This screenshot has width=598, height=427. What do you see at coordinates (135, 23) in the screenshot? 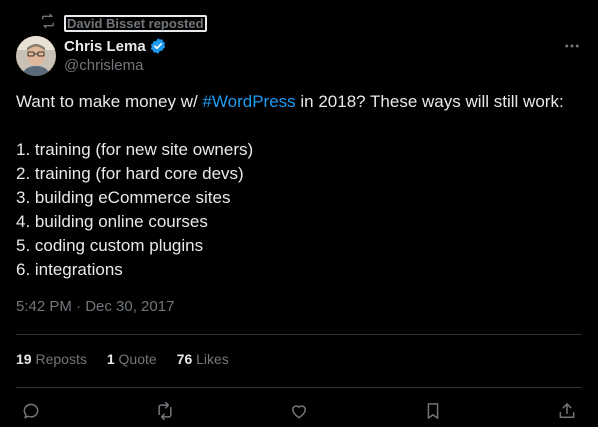
I see `repost-text: David Bisset reposted` at bounding box center [135, 23].